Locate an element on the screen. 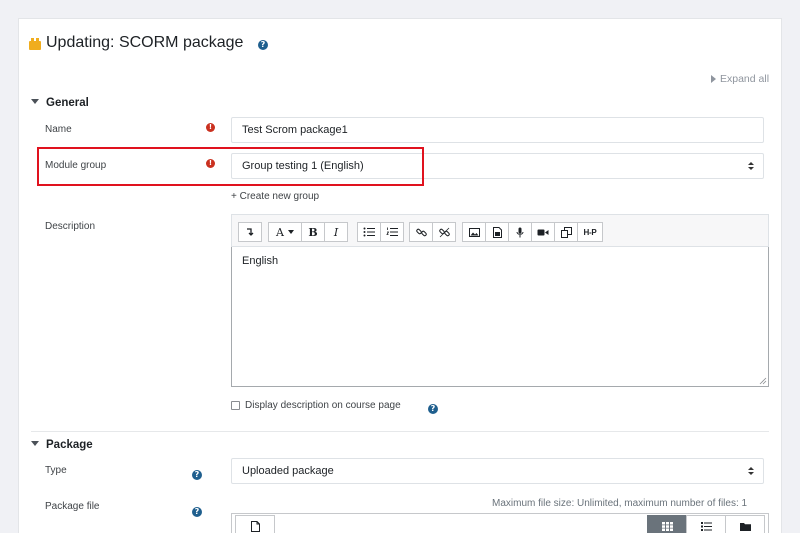 The height and width of the screenshot is (533, 800). font-icon: A is located at coordinates (280, 232).